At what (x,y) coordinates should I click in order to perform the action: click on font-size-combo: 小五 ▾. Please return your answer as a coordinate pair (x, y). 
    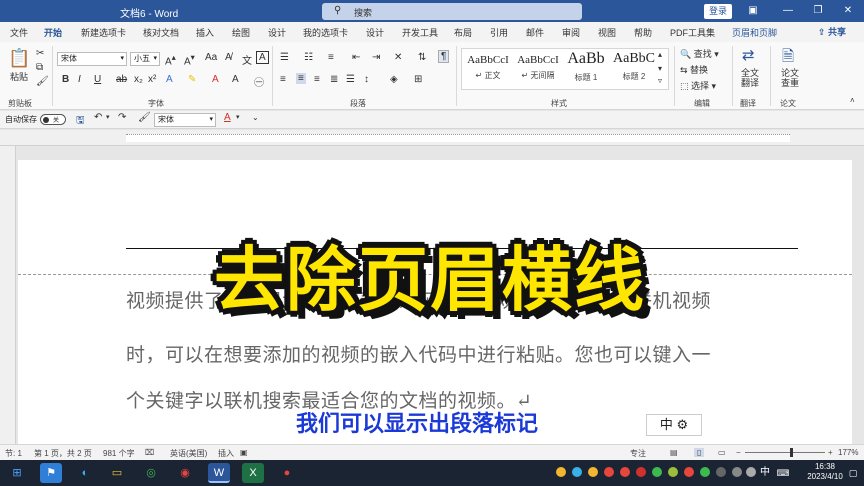
    Looking at the image, I should click on (145, 59).